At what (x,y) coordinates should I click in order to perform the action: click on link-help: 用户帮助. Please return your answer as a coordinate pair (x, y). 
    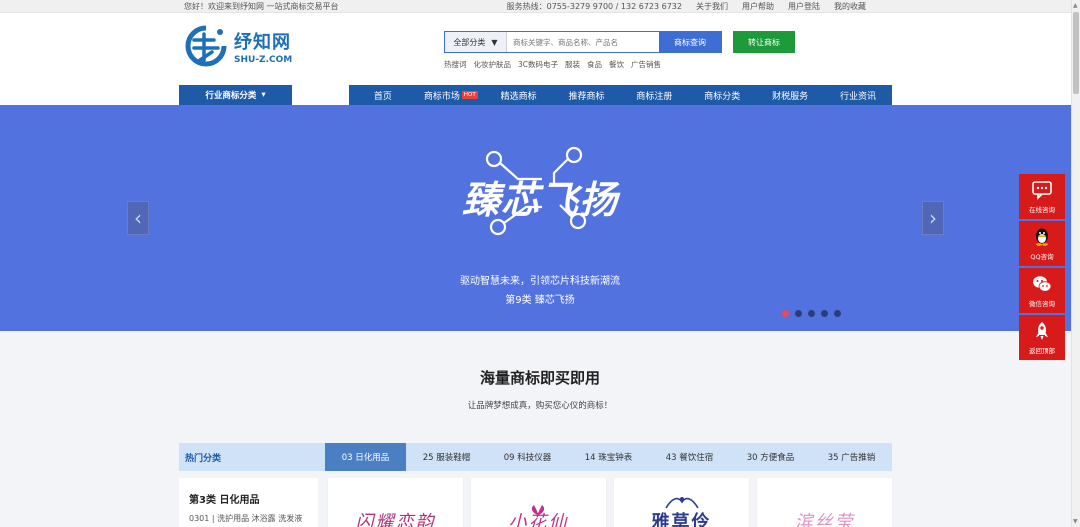
    Looking at the image, I should click on (758, 6).